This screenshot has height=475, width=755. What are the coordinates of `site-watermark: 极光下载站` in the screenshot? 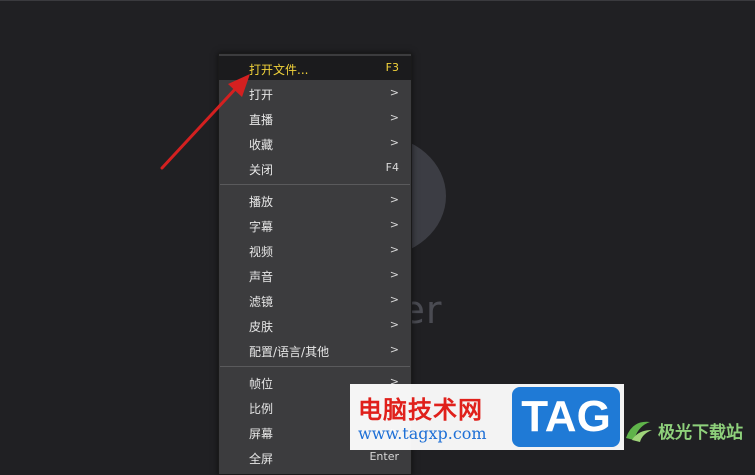 It's located at (686, 430).